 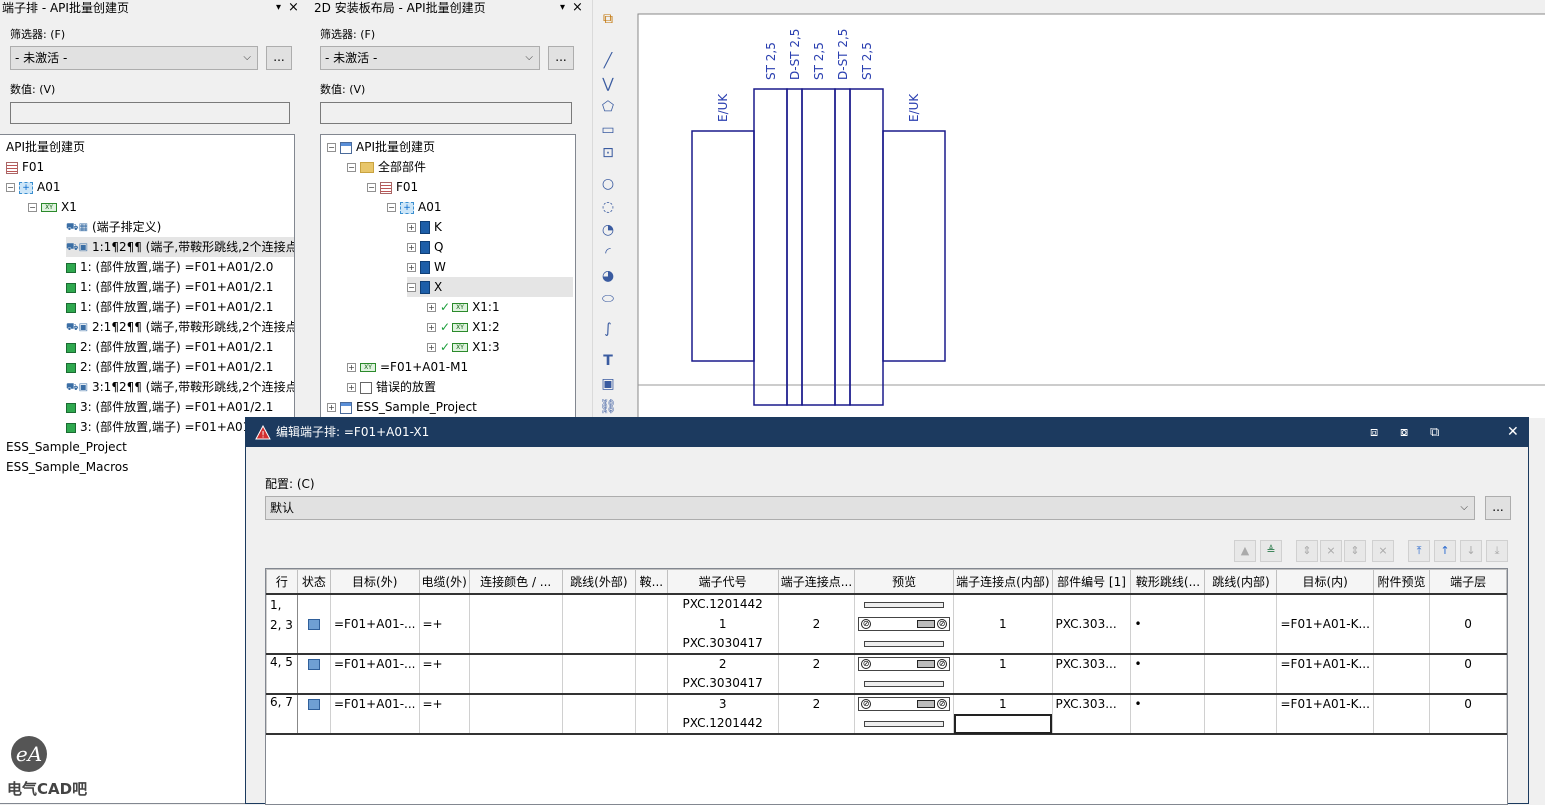 I want to click on tree-node: − + A01, so click(x=414, y=207).